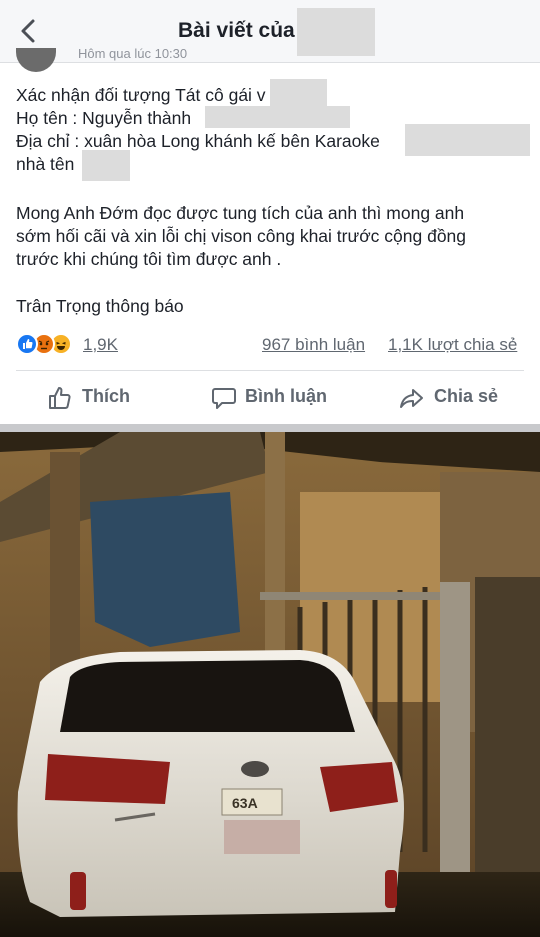 The image size is (540, 937). What do you see at coordinates (149, 259) in the screenshot?
I see `post-line-7: trước khi chúng tôi tìm được anh .` at bounding box center [149, 259].